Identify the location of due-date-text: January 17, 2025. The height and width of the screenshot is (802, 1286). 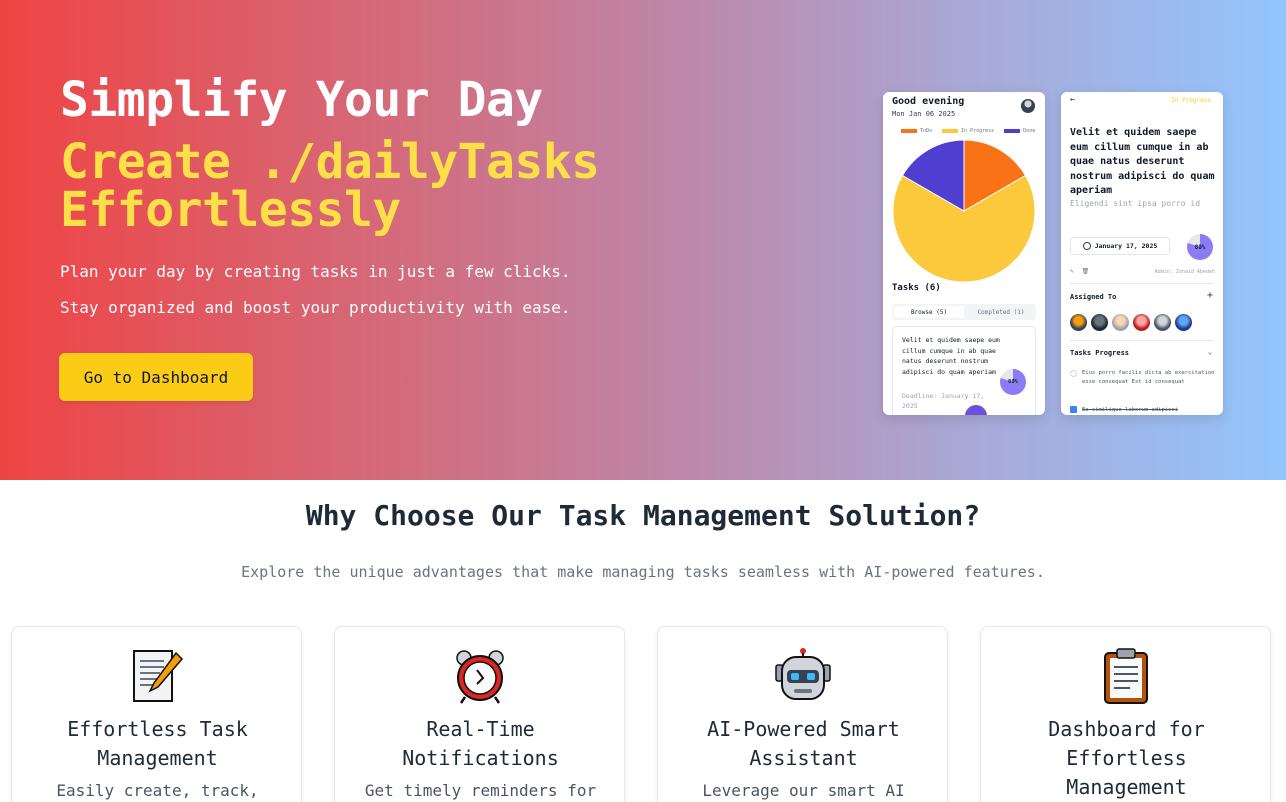
(1126, 246).